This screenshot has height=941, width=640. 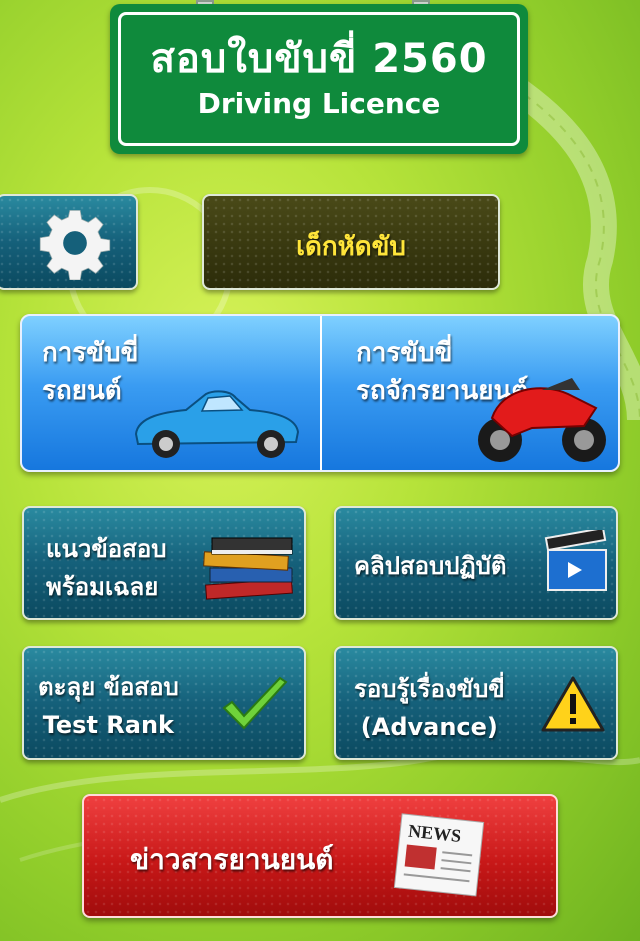 I want to click on car-image, so click(x=217, y=424).